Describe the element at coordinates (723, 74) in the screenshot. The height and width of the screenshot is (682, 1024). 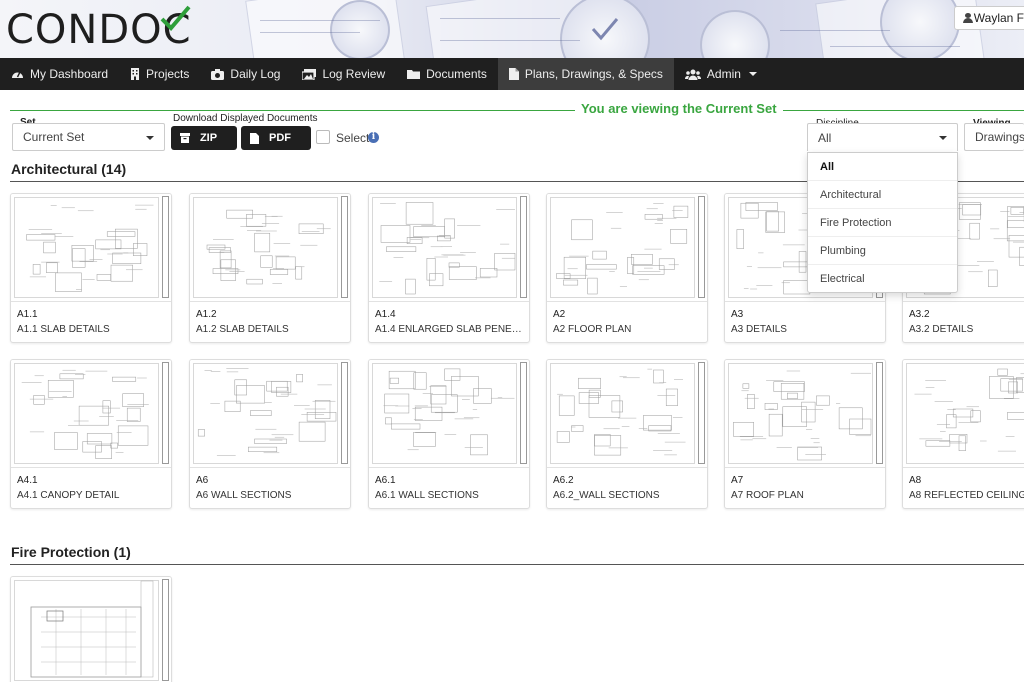
I see `nav-label: Admin` at that location.